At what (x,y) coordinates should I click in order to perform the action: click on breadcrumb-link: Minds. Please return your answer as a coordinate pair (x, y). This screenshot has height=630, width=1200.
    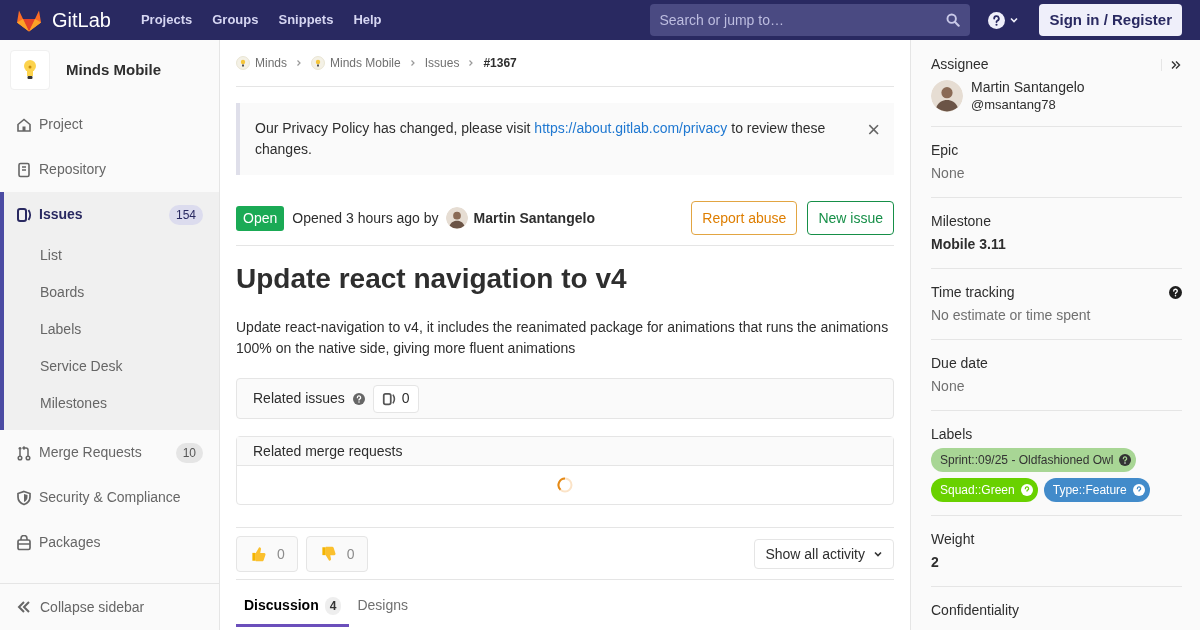
    Looking at the image, I should click on (261, 63).